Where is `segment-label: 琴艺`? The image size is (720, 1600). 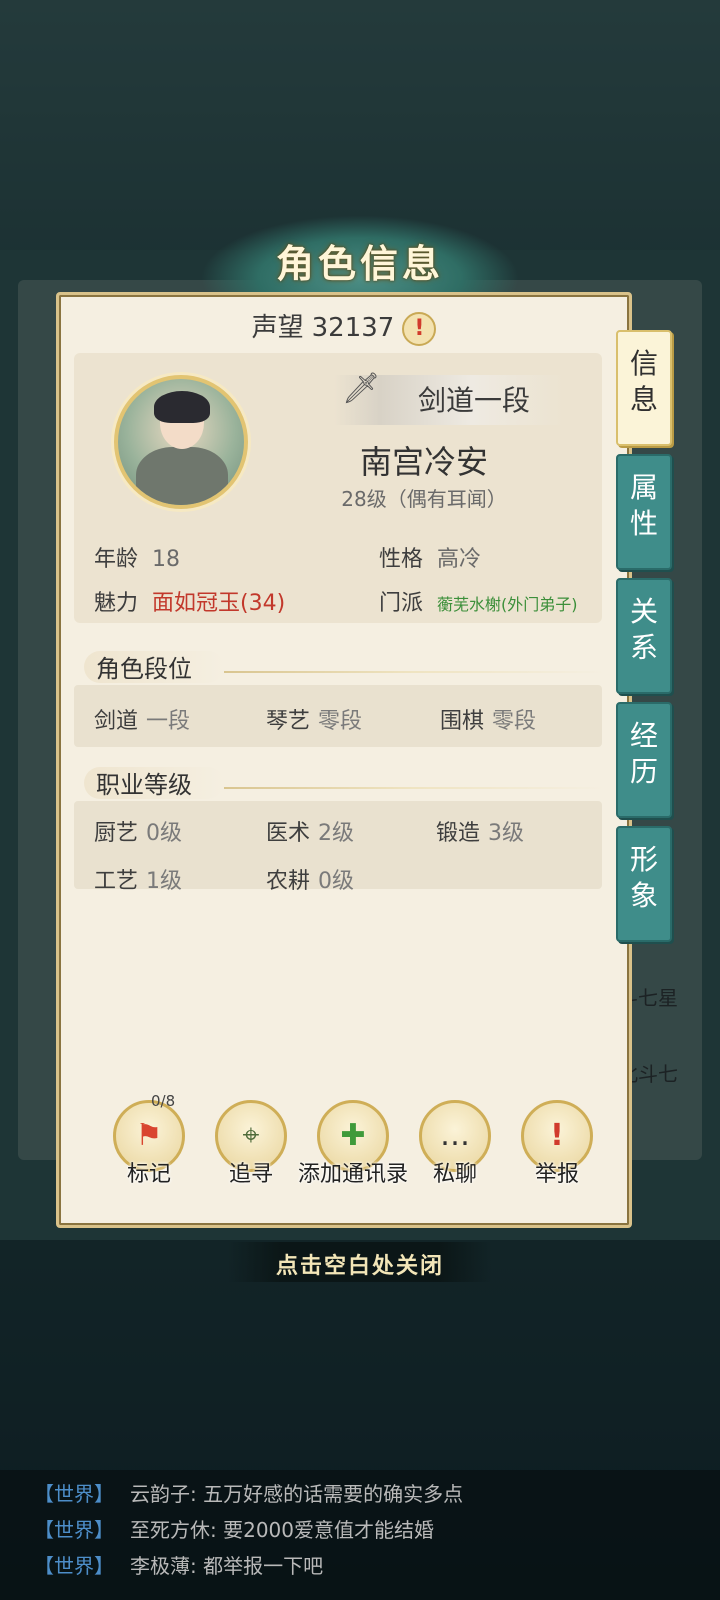 segment-label: 琴艺 is located at coordinates (288, 721).